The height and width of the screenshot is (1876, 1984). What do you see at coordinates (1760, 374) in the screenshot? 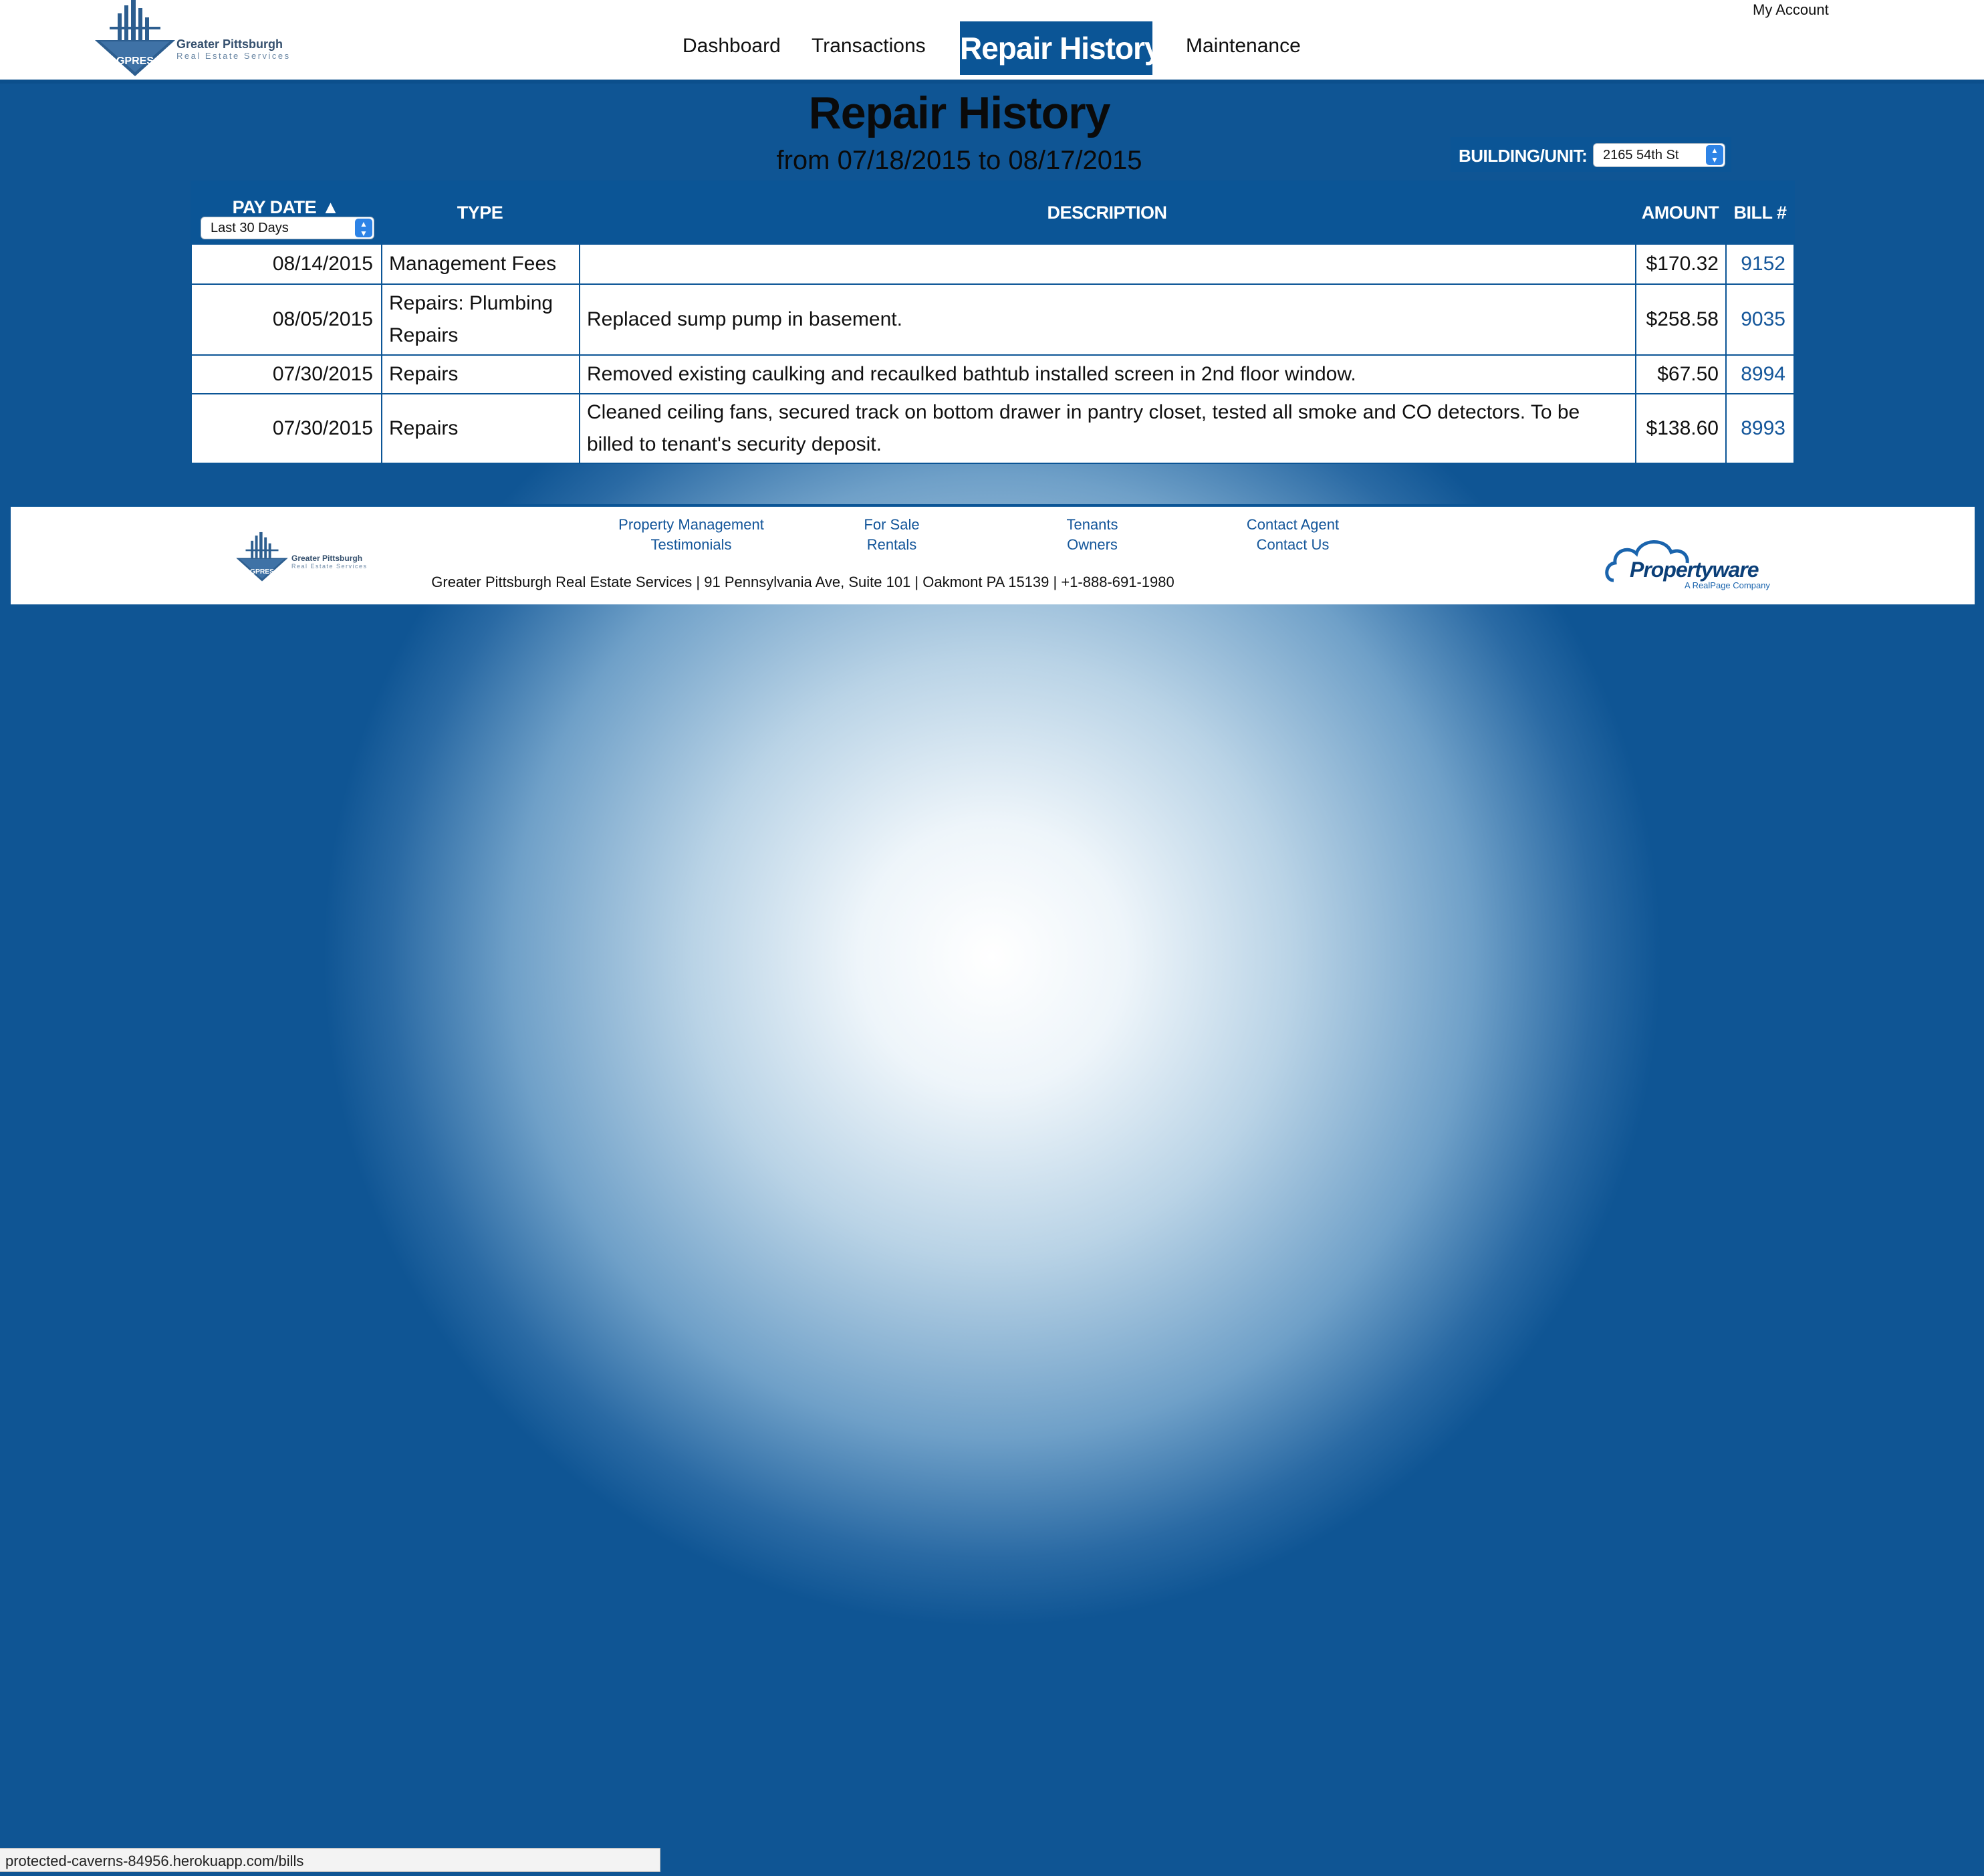
I see `bill-number-link: 8994` at bounding box center [1760, 374].